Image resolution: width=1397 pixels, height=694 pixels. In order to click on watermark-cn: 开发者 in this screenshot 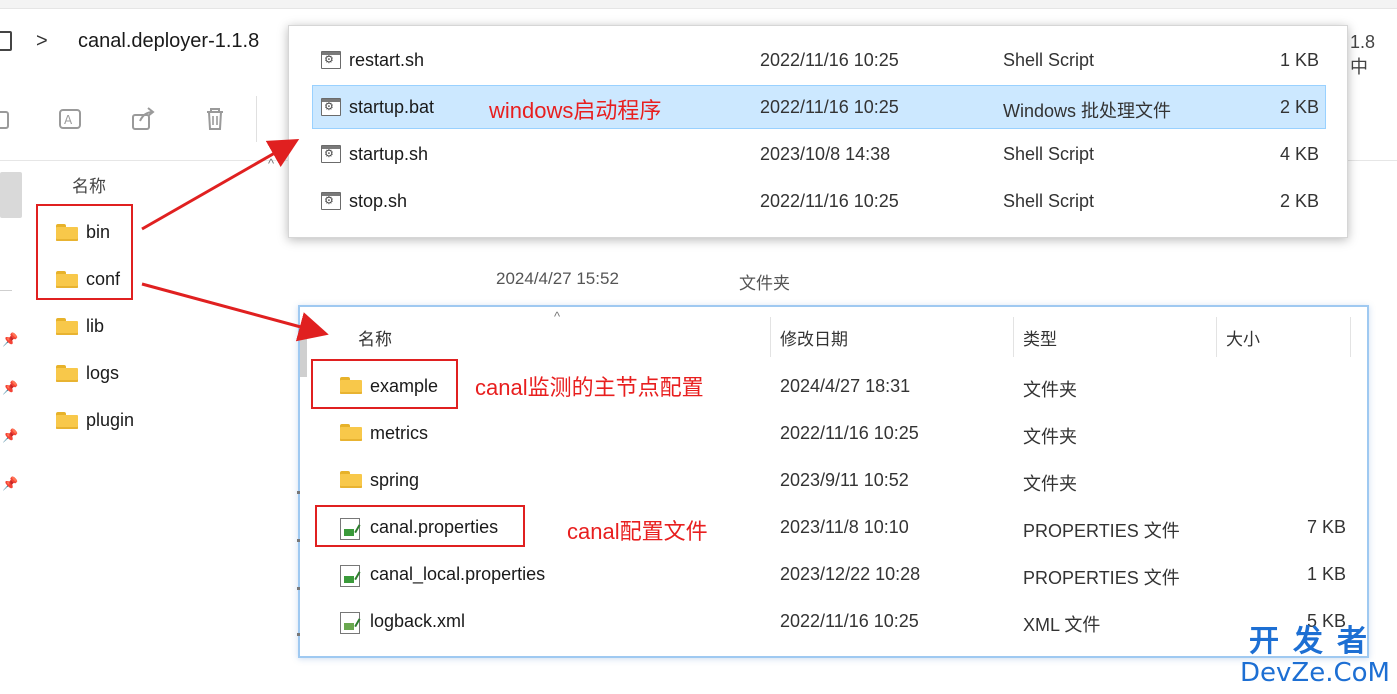, I will do `click(1314, 641)`.